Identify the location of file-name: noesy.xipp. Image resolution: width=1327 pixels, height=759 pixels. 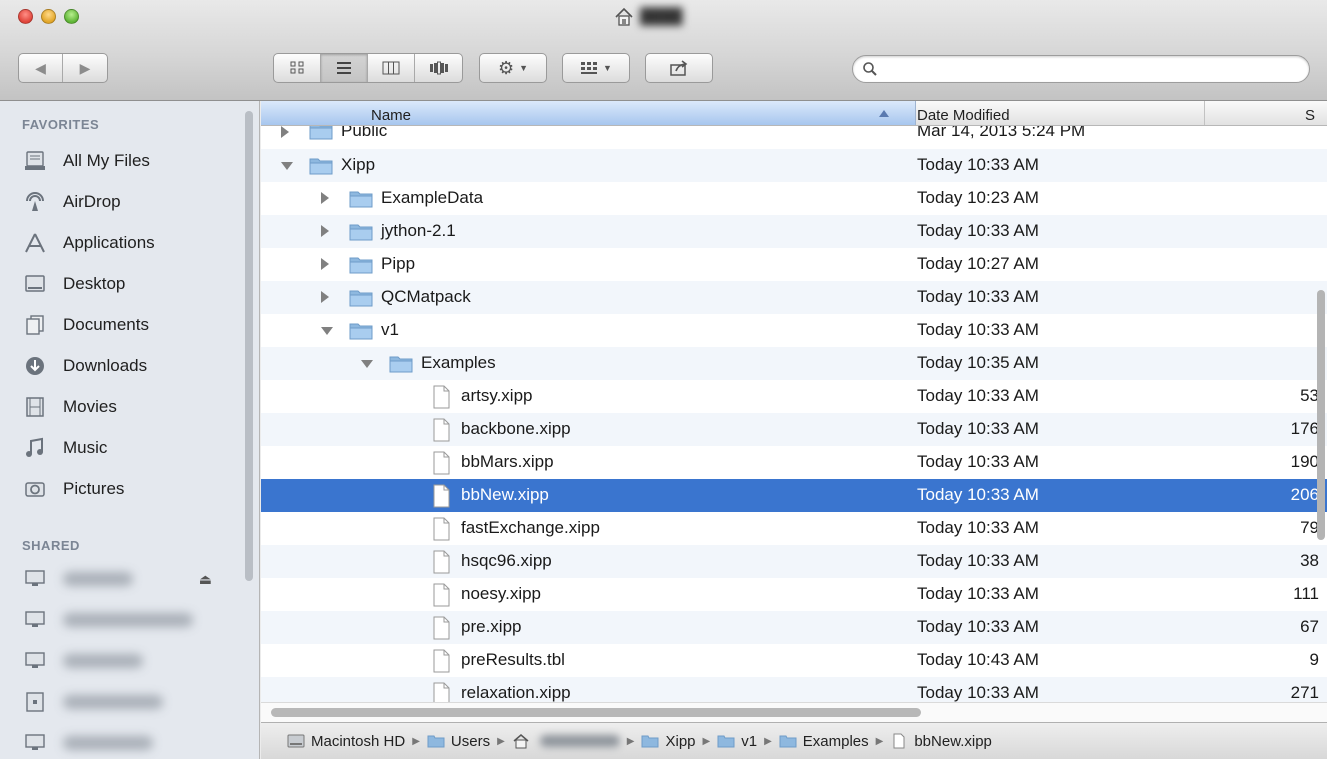
(501, 593).